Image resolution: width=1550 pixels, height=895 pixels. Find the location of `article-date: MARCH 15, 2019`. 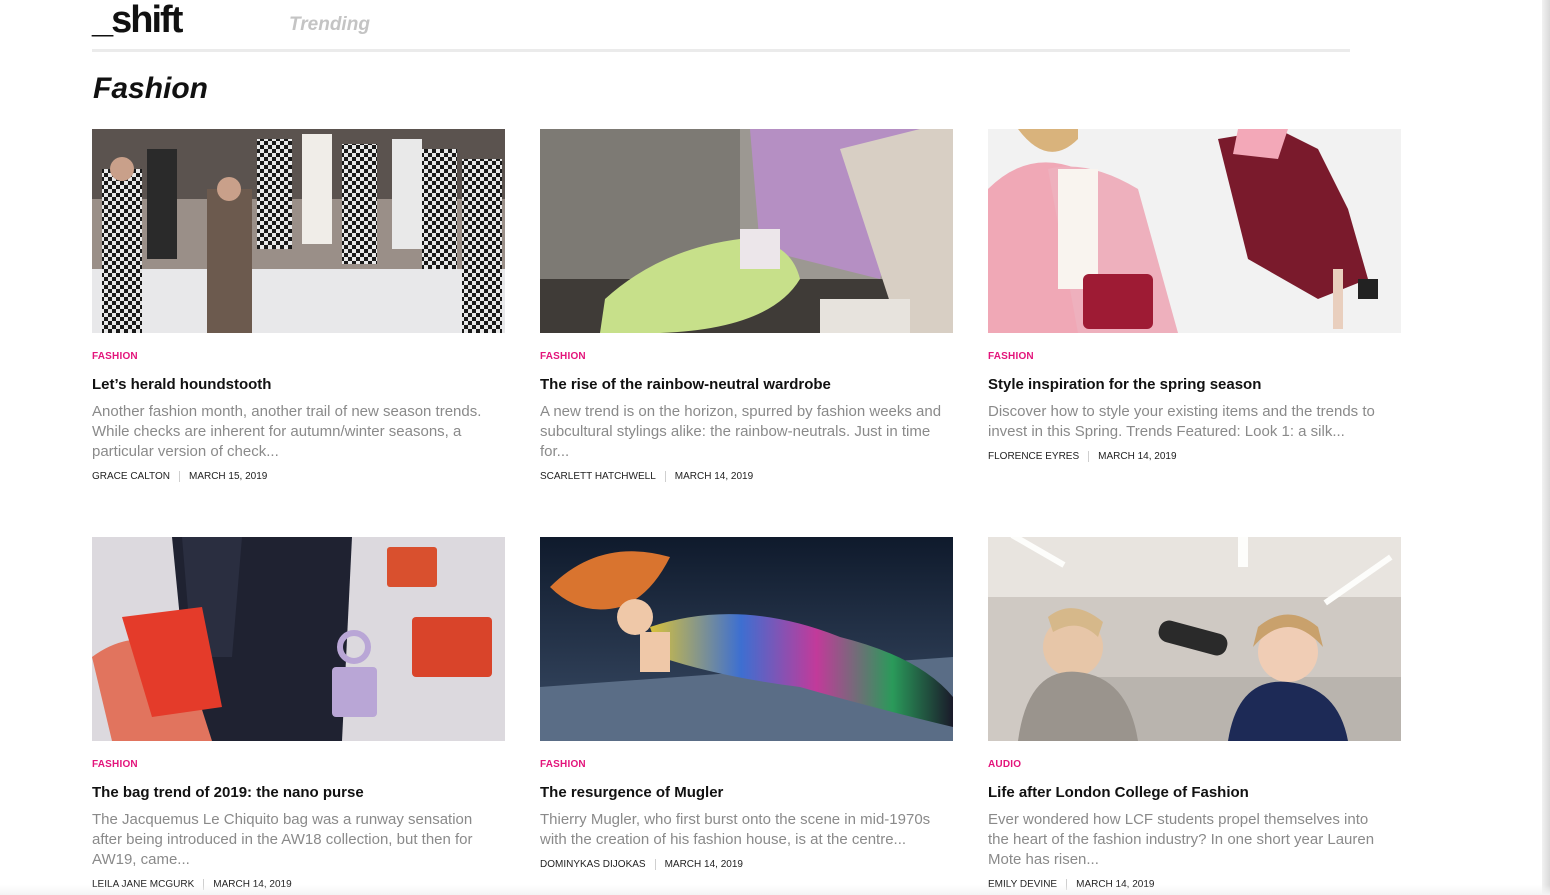

article-date: MARCH 15, 2019 is located at coordinates (228, 476).